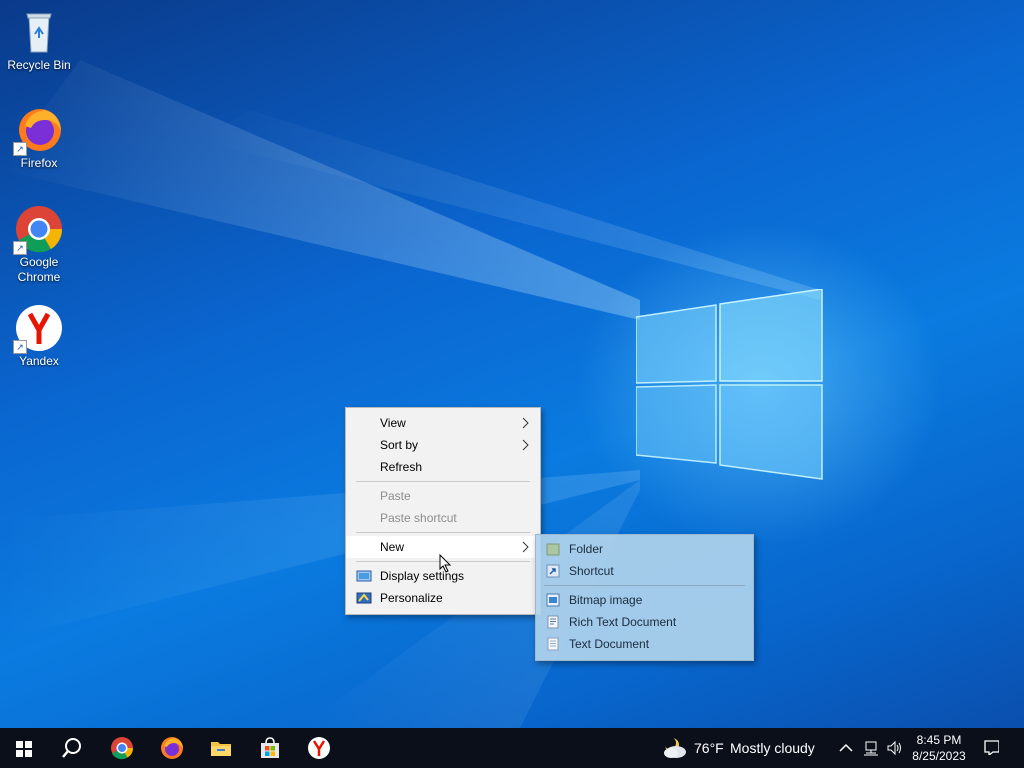  I want to click on firefox-icon, so click(172, 748).